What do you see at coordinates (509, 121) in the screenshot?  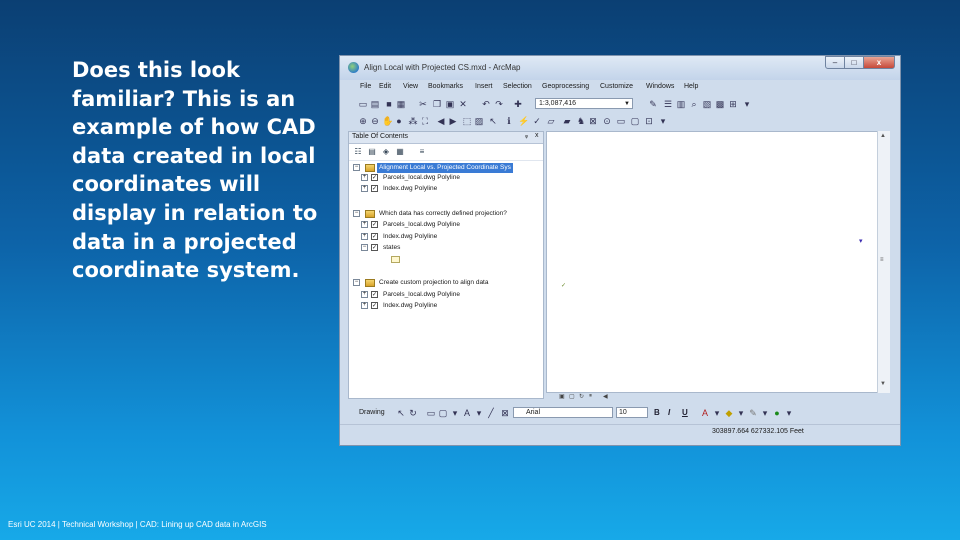 I see `identify-icon: ℹ` at bounding box center [509, 121].